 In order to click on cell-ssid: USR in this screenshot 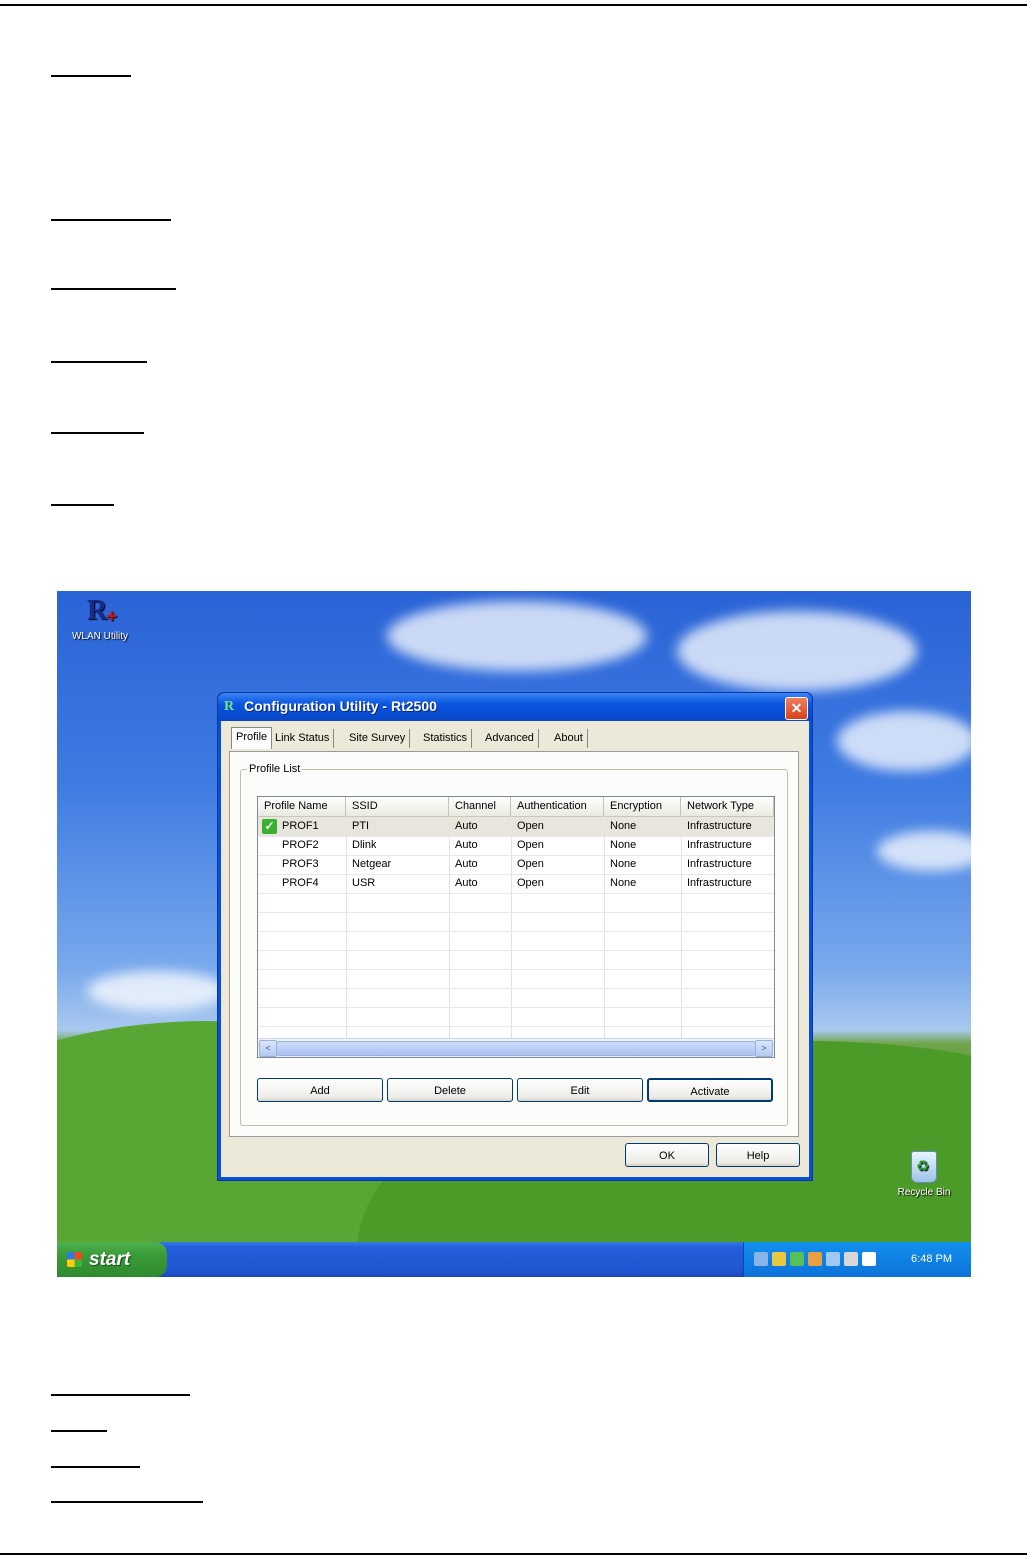, I will do `click(364, 883)`.